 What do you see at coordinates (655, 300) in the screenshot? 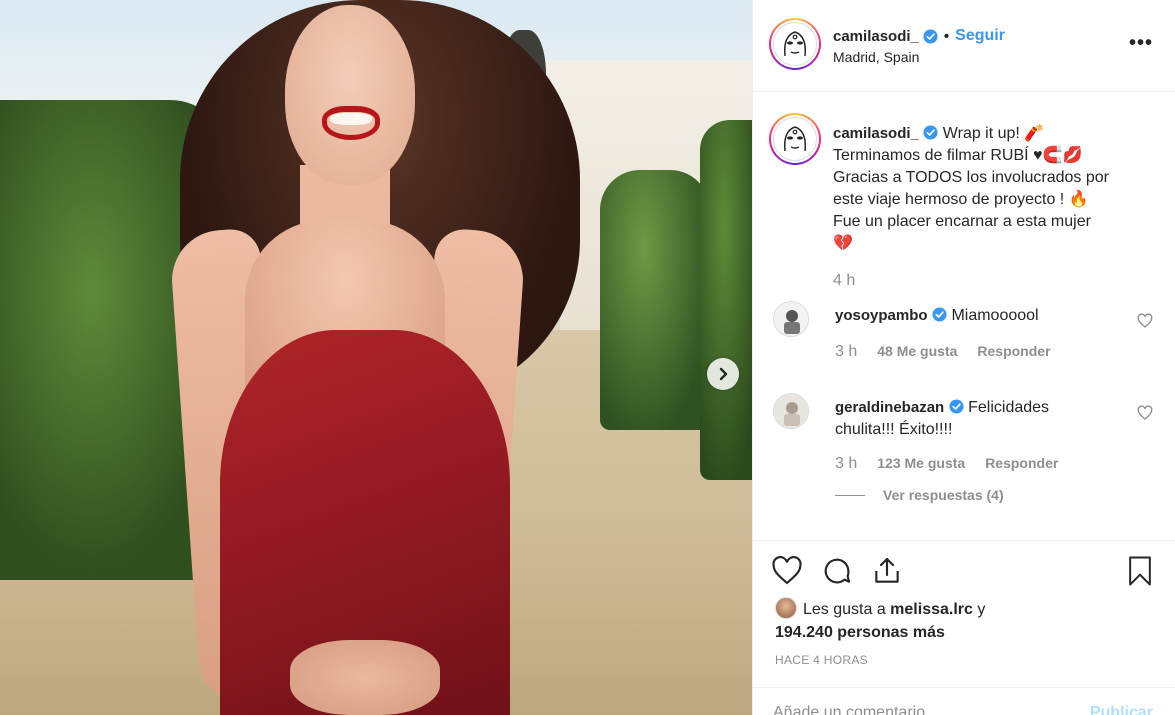
I see `photo-hedge-right` at bounding box center [655, 300].